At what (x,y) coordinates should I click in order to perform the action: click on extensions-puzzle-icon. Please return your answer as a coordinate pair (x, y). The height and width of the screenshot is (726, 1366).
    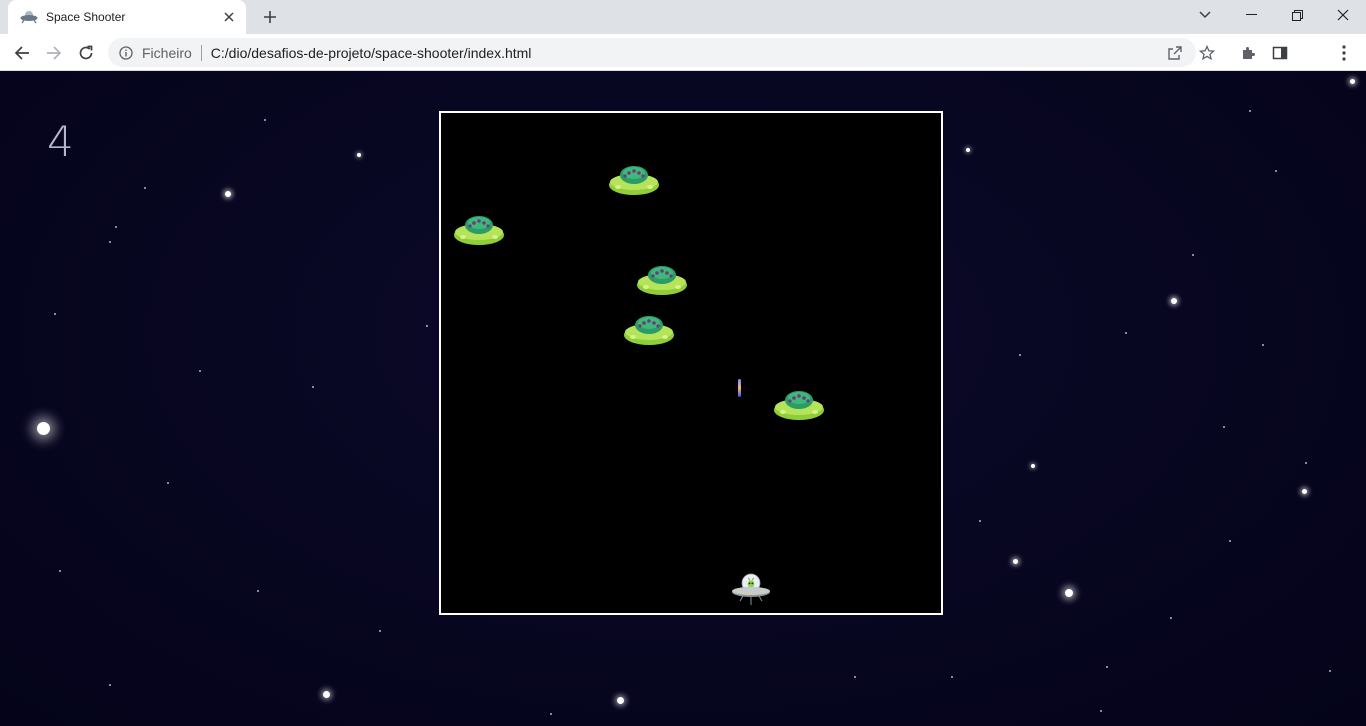
    Looking at the image, I should click on (1248, 53).